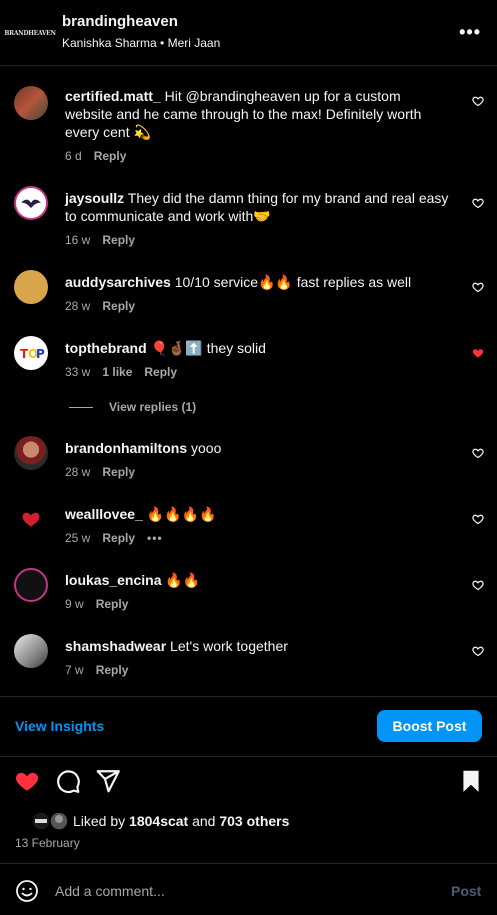 The width and height of the screenshot is (497, 915). What do you see at coordinates (181, 580) in the screenshot?
I see `comment-body: 🔥🔥` at bounding box center [181, 580].